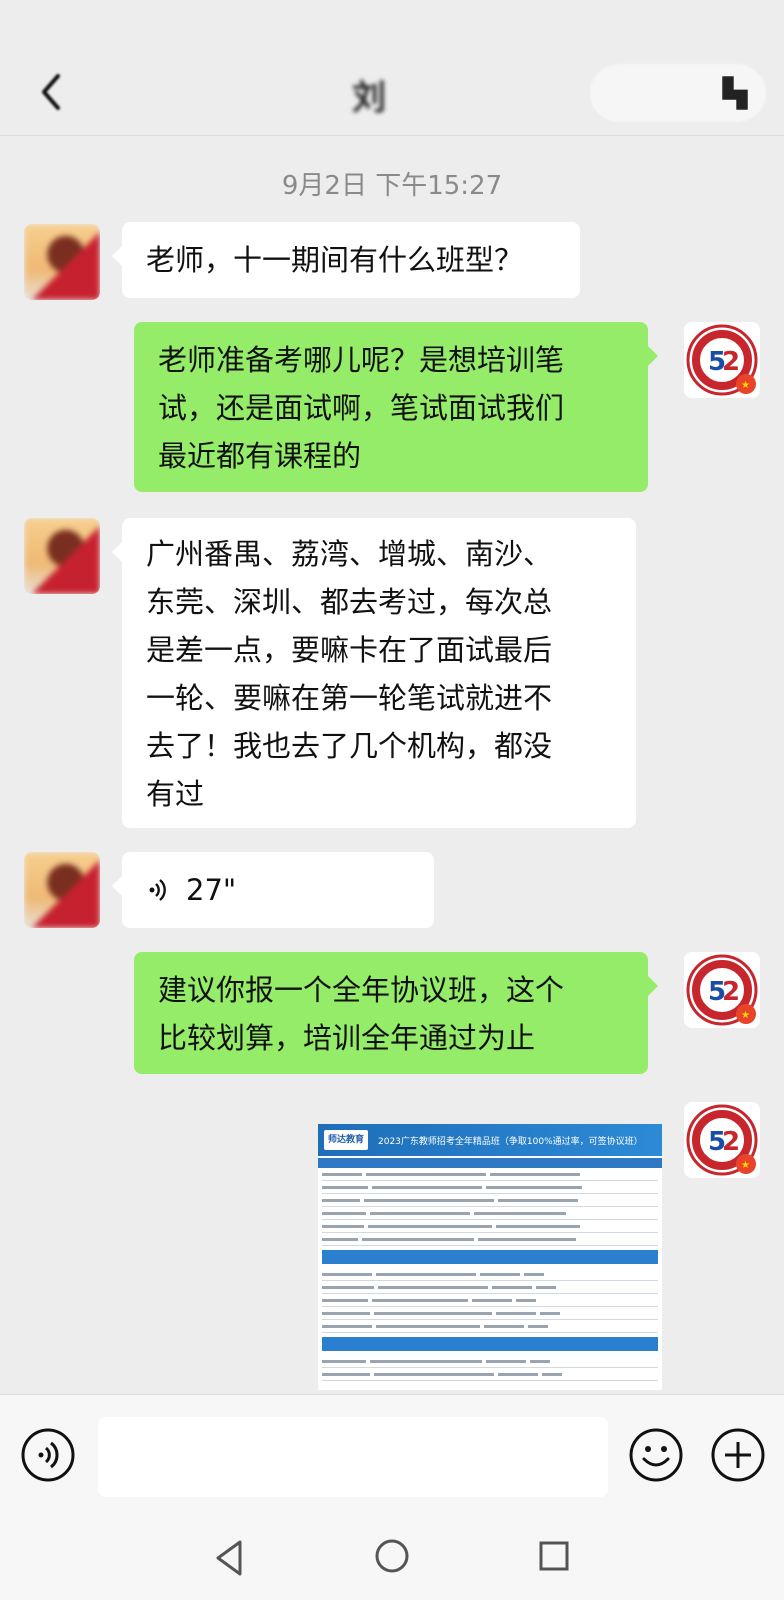 The height and width of the screenshot is (1600, 784). I want to click on voice-message-bubble: 27", so click(273, 890).